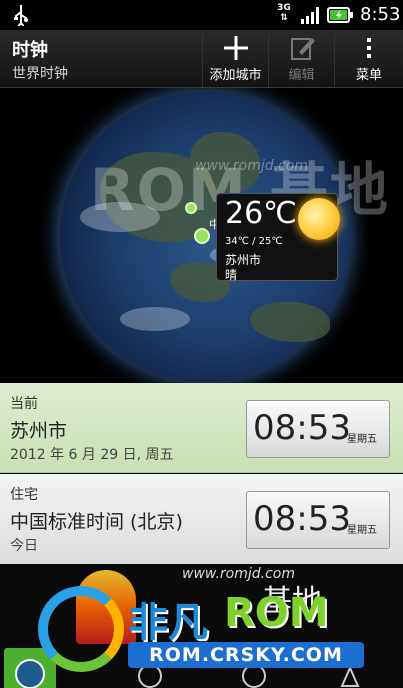  Describe the element at coordinates (290, 322) in the screenshot. I see `landmass` at that location.